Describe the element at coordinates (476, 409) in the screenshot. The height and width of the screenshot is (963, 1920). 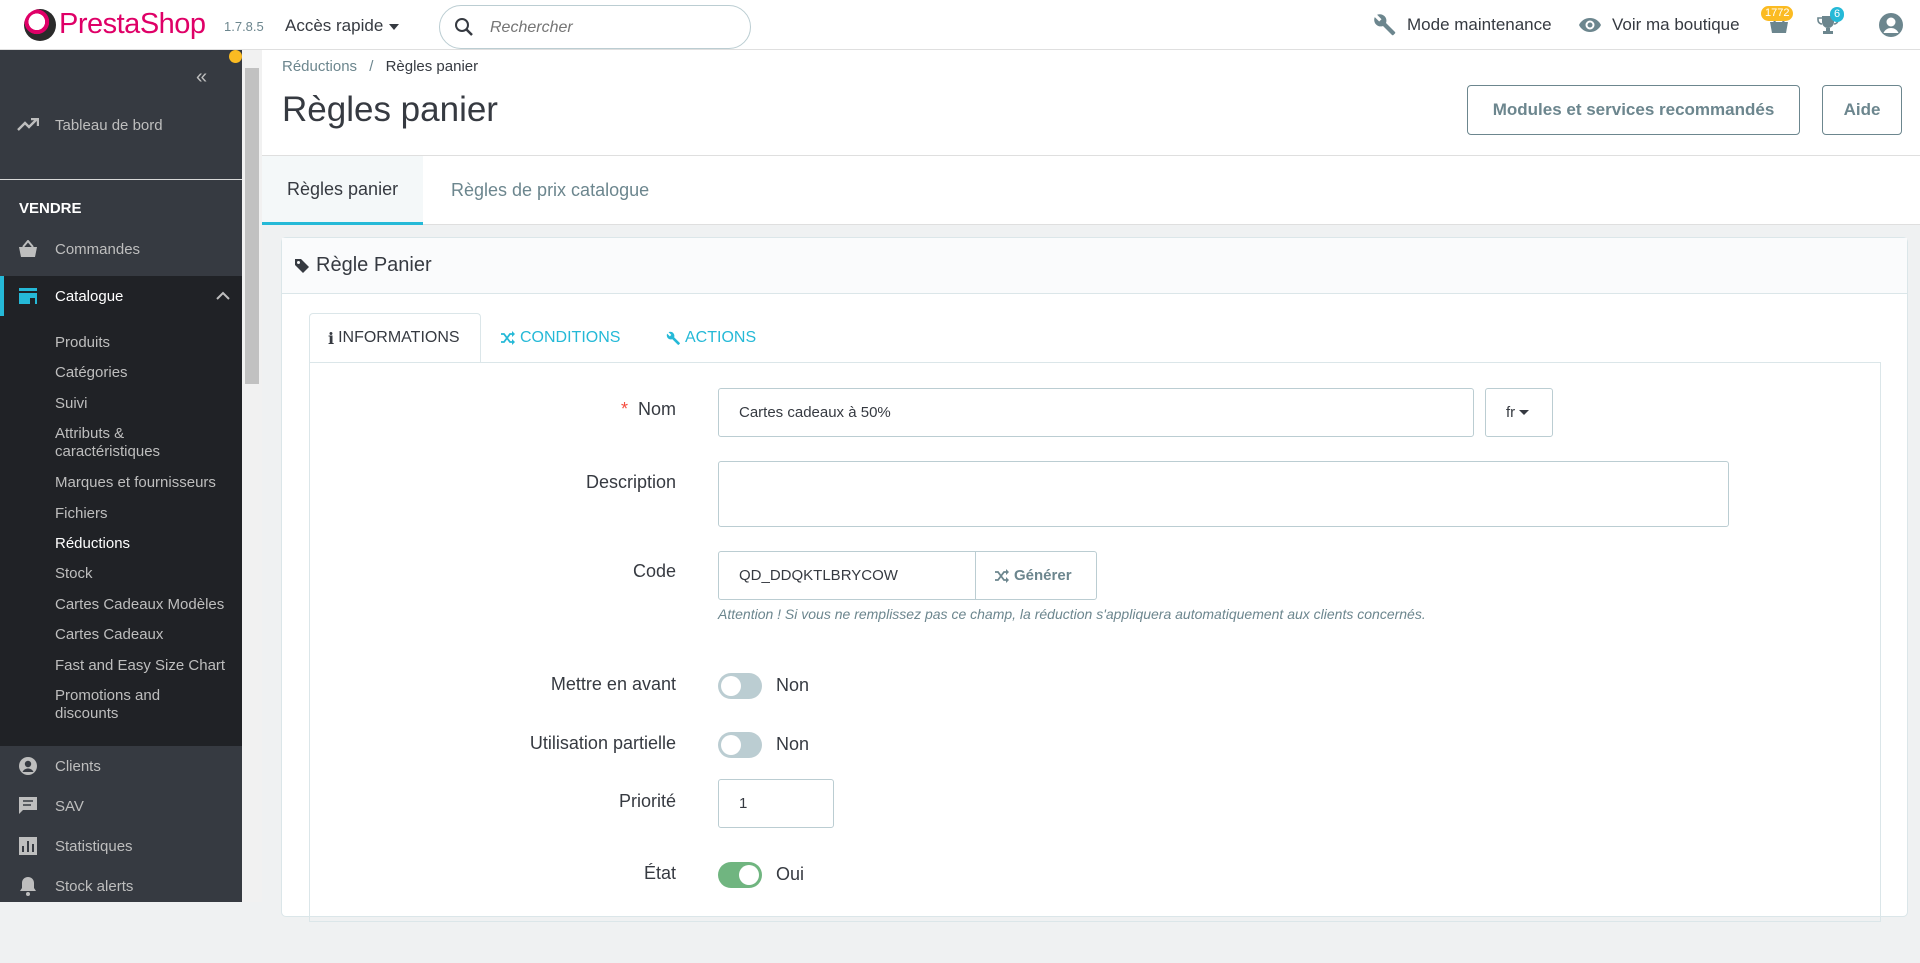
I see `name-label-group: * Nom` at that location.